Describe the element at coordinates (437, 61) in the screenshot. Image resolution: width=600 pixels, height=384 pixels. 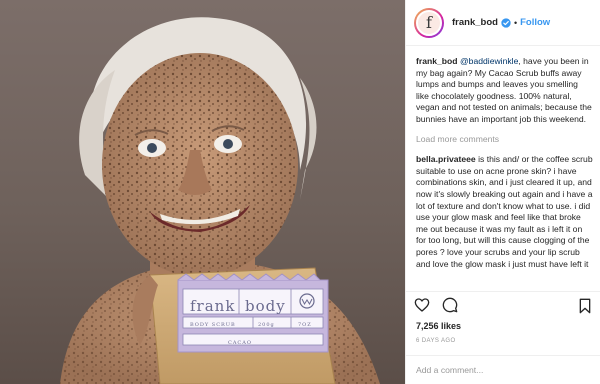
I see `caption-username-link: frank_bod` at that location.